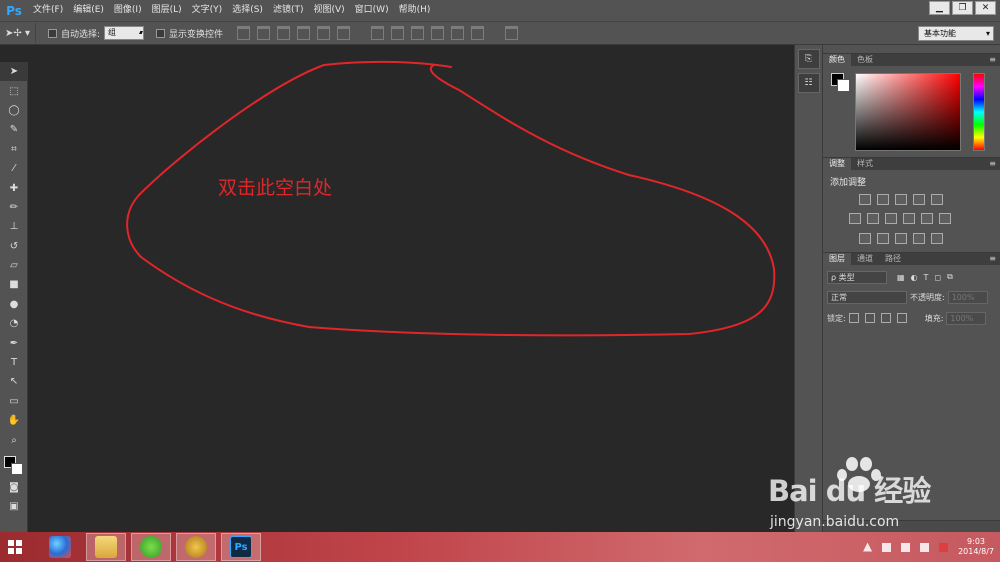 This screenshot has width=1000, height=562. What do you see at coordinates (151, 547) in the screenshot?
I see `taskbar-browser` at bounding box center [151, 547].